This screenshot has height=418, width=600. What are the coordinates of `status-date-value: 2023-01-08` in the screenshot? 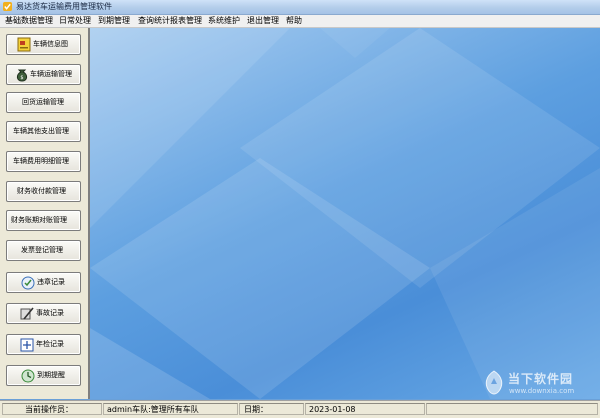 It's located at (365, 409).